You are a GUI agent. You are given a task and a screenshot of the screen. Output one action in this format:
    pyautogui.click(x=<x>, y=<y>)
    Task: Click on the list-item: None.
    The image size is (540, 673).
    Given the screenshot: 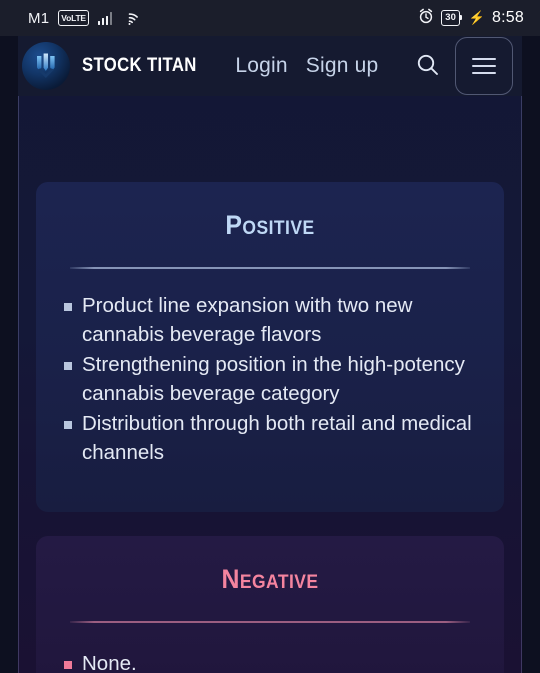 What is the action you would take?
    pyautogui.click(x=269, y=661)
    